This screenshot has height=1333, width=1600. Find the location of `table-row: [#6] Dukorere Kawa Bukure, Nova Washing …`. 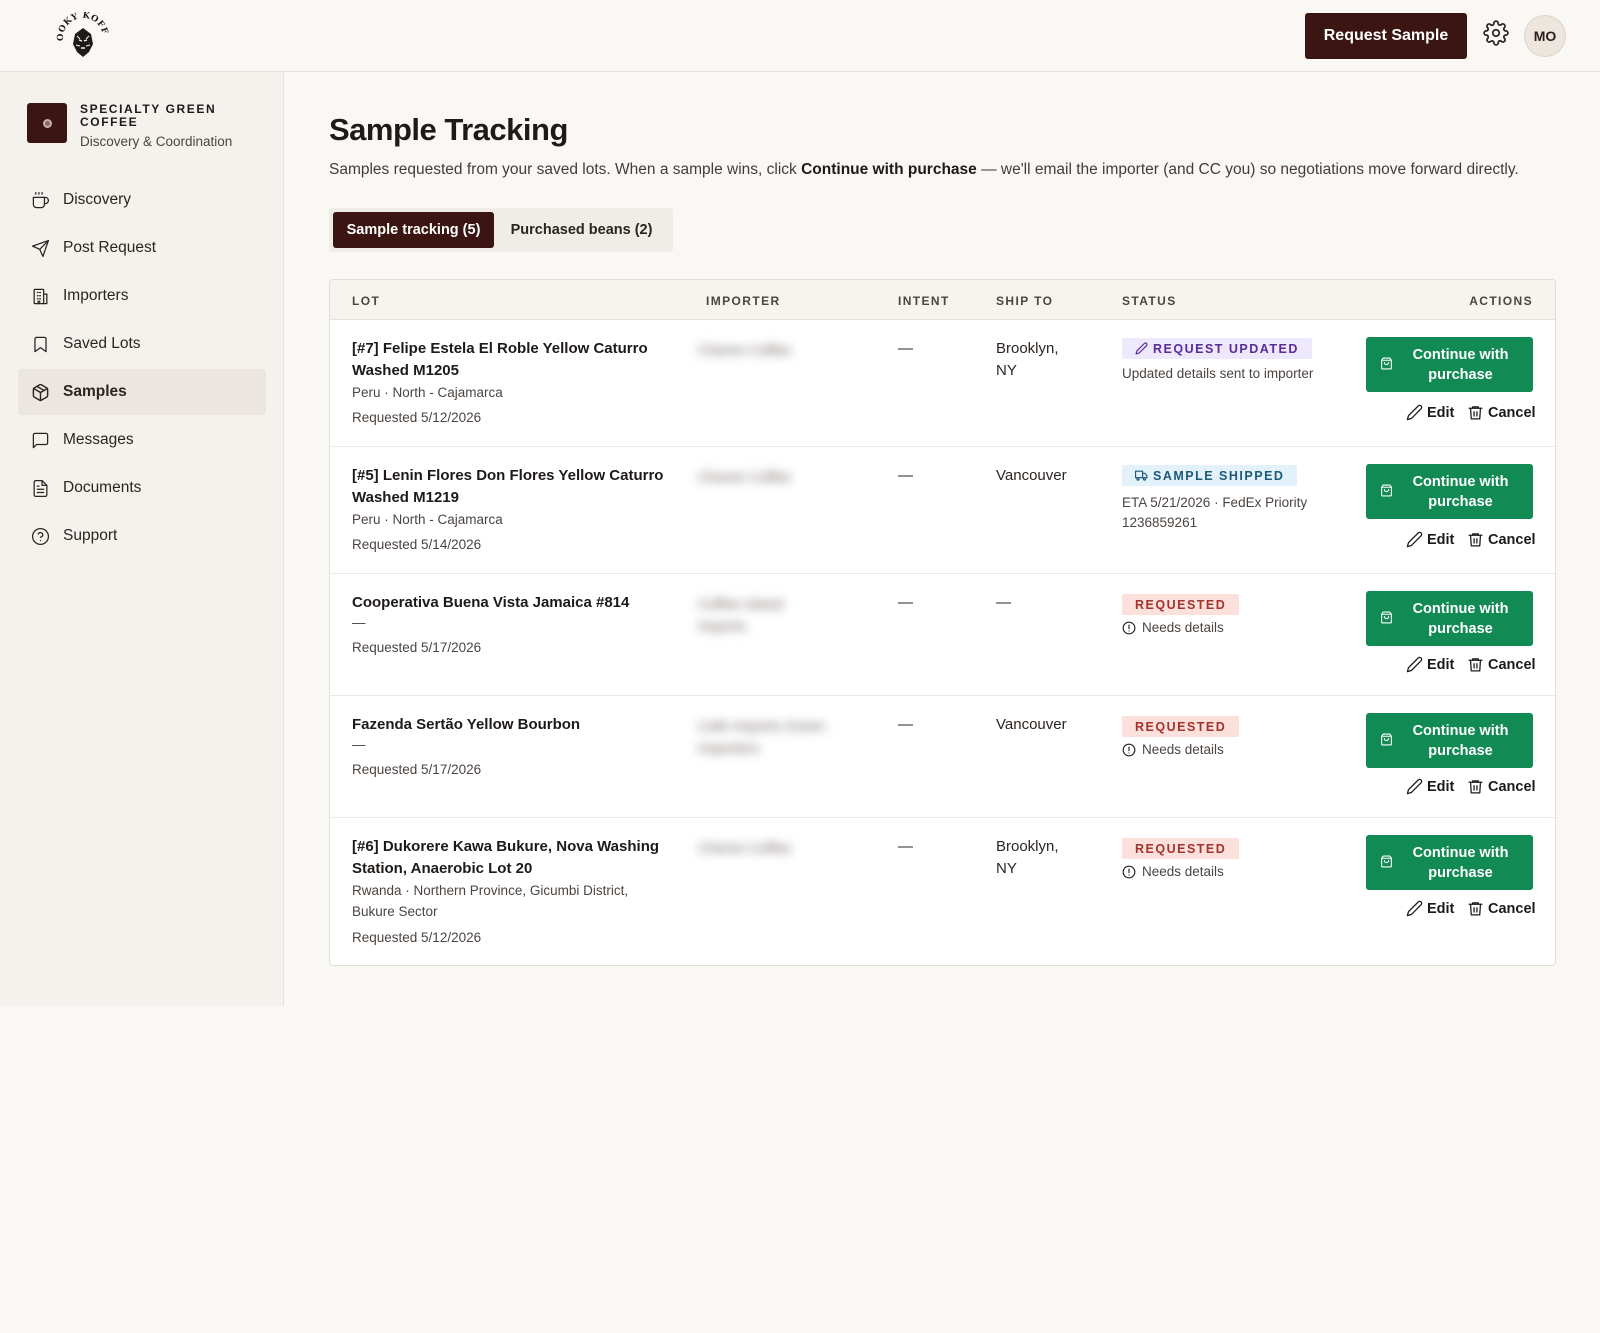

table-row: [#6] Dukorere Kawa Bukure, Nova Washing … is located at coordinates (942, 891).